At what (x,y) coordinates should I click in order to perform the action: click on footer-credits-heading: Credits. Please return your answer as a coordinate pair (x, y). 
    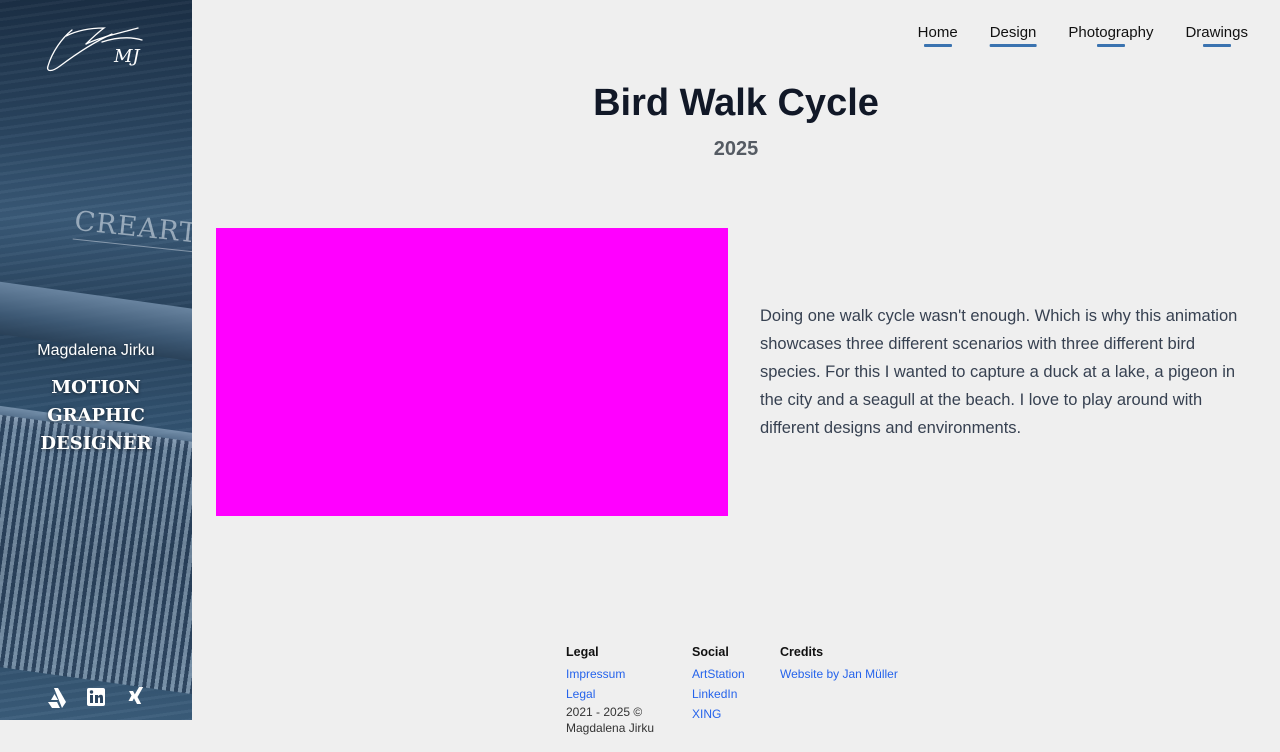
    Looking at the image, I should click on (802, 652).